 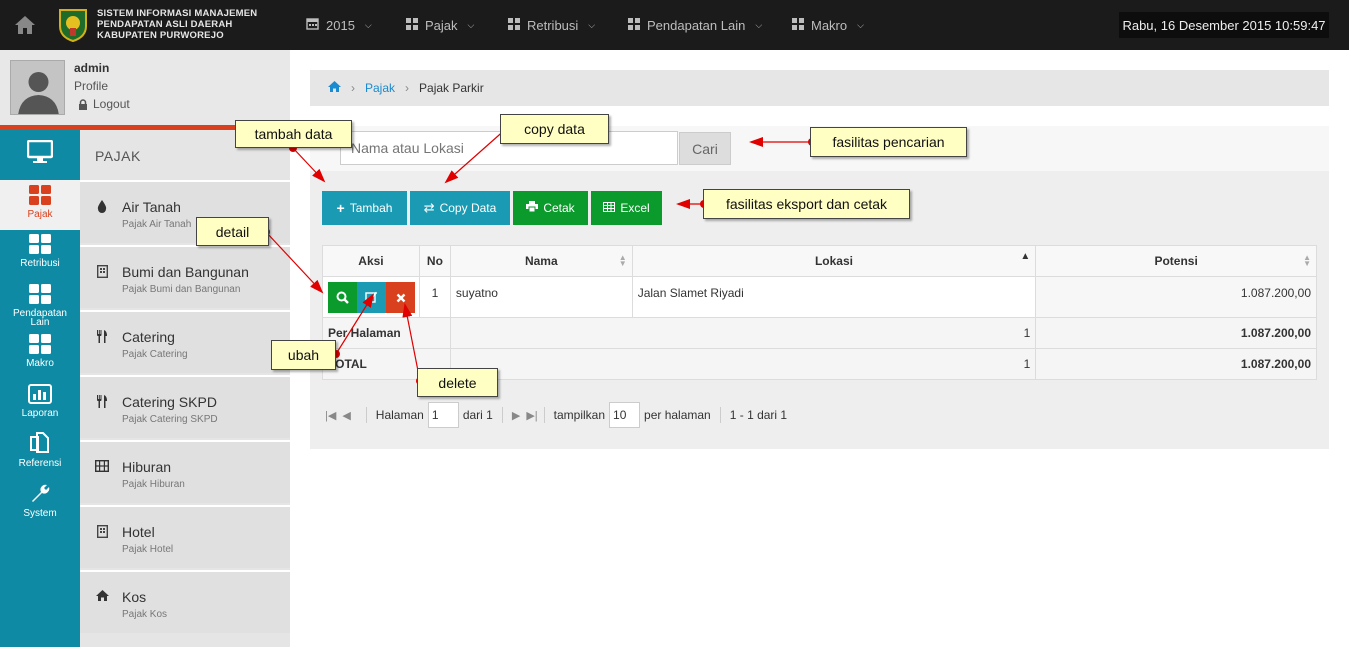 I want to click on menu-pendapatan-lain: Pendapatan Lain ⌵, so click(x=695, y=25).